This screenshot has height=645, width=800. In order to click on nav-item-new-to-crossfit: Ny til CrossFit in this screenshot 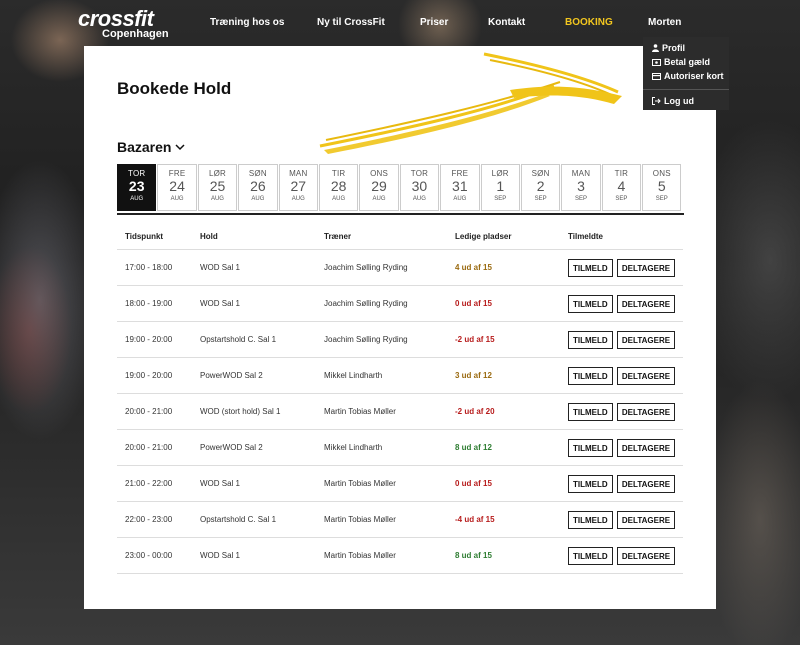, I will do `click(351, 22)`.